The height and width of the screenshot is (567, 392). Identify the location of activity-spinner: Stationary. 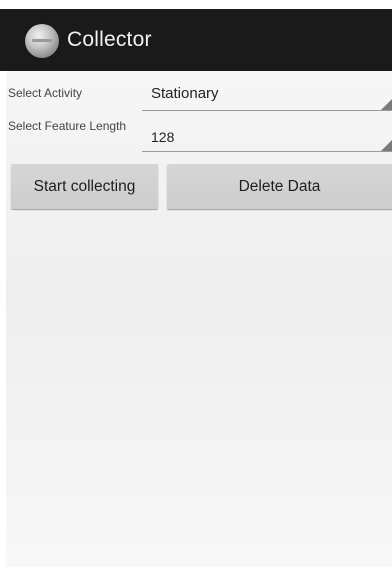
(267, 95).